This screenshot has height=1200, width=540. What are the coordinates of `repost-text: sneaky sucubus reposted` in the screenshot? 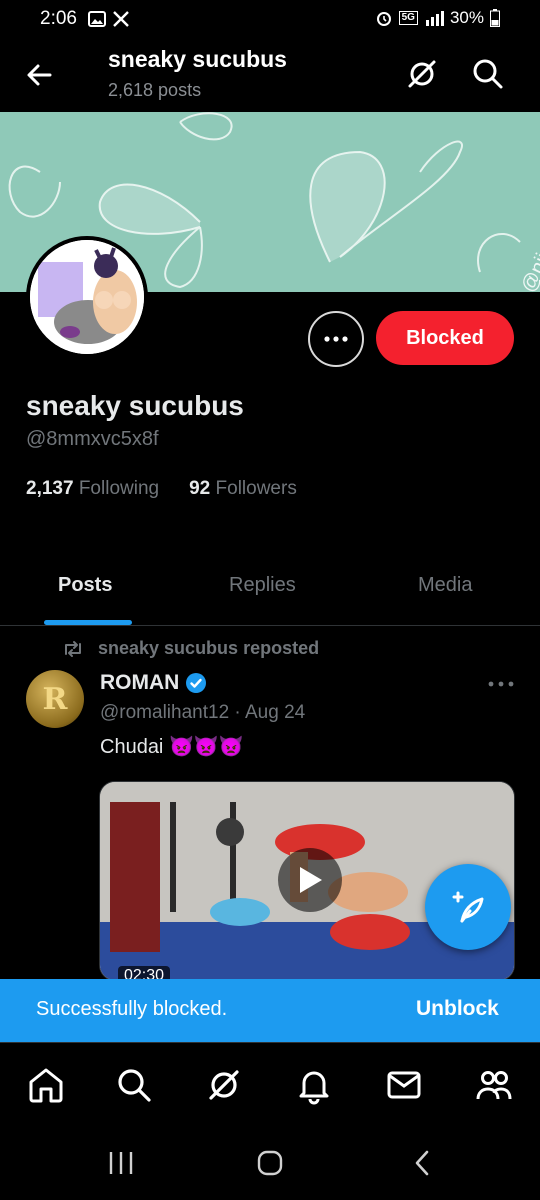 It's located at (209, 648).